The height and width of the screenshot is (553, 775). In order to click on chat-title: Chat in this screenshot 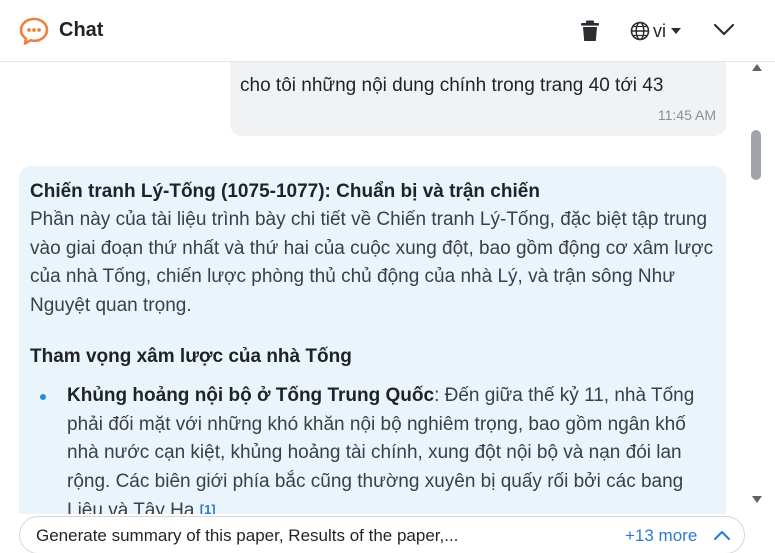, I will do `click(81, 30)`.